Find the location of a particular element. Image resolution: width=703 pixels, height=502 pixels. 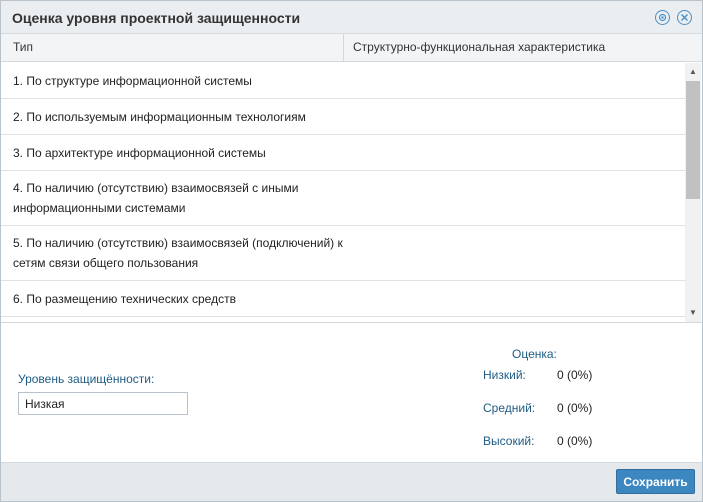

dialog-title: Оценка уровня проектной защищенности is located at coordinates (156, 18).